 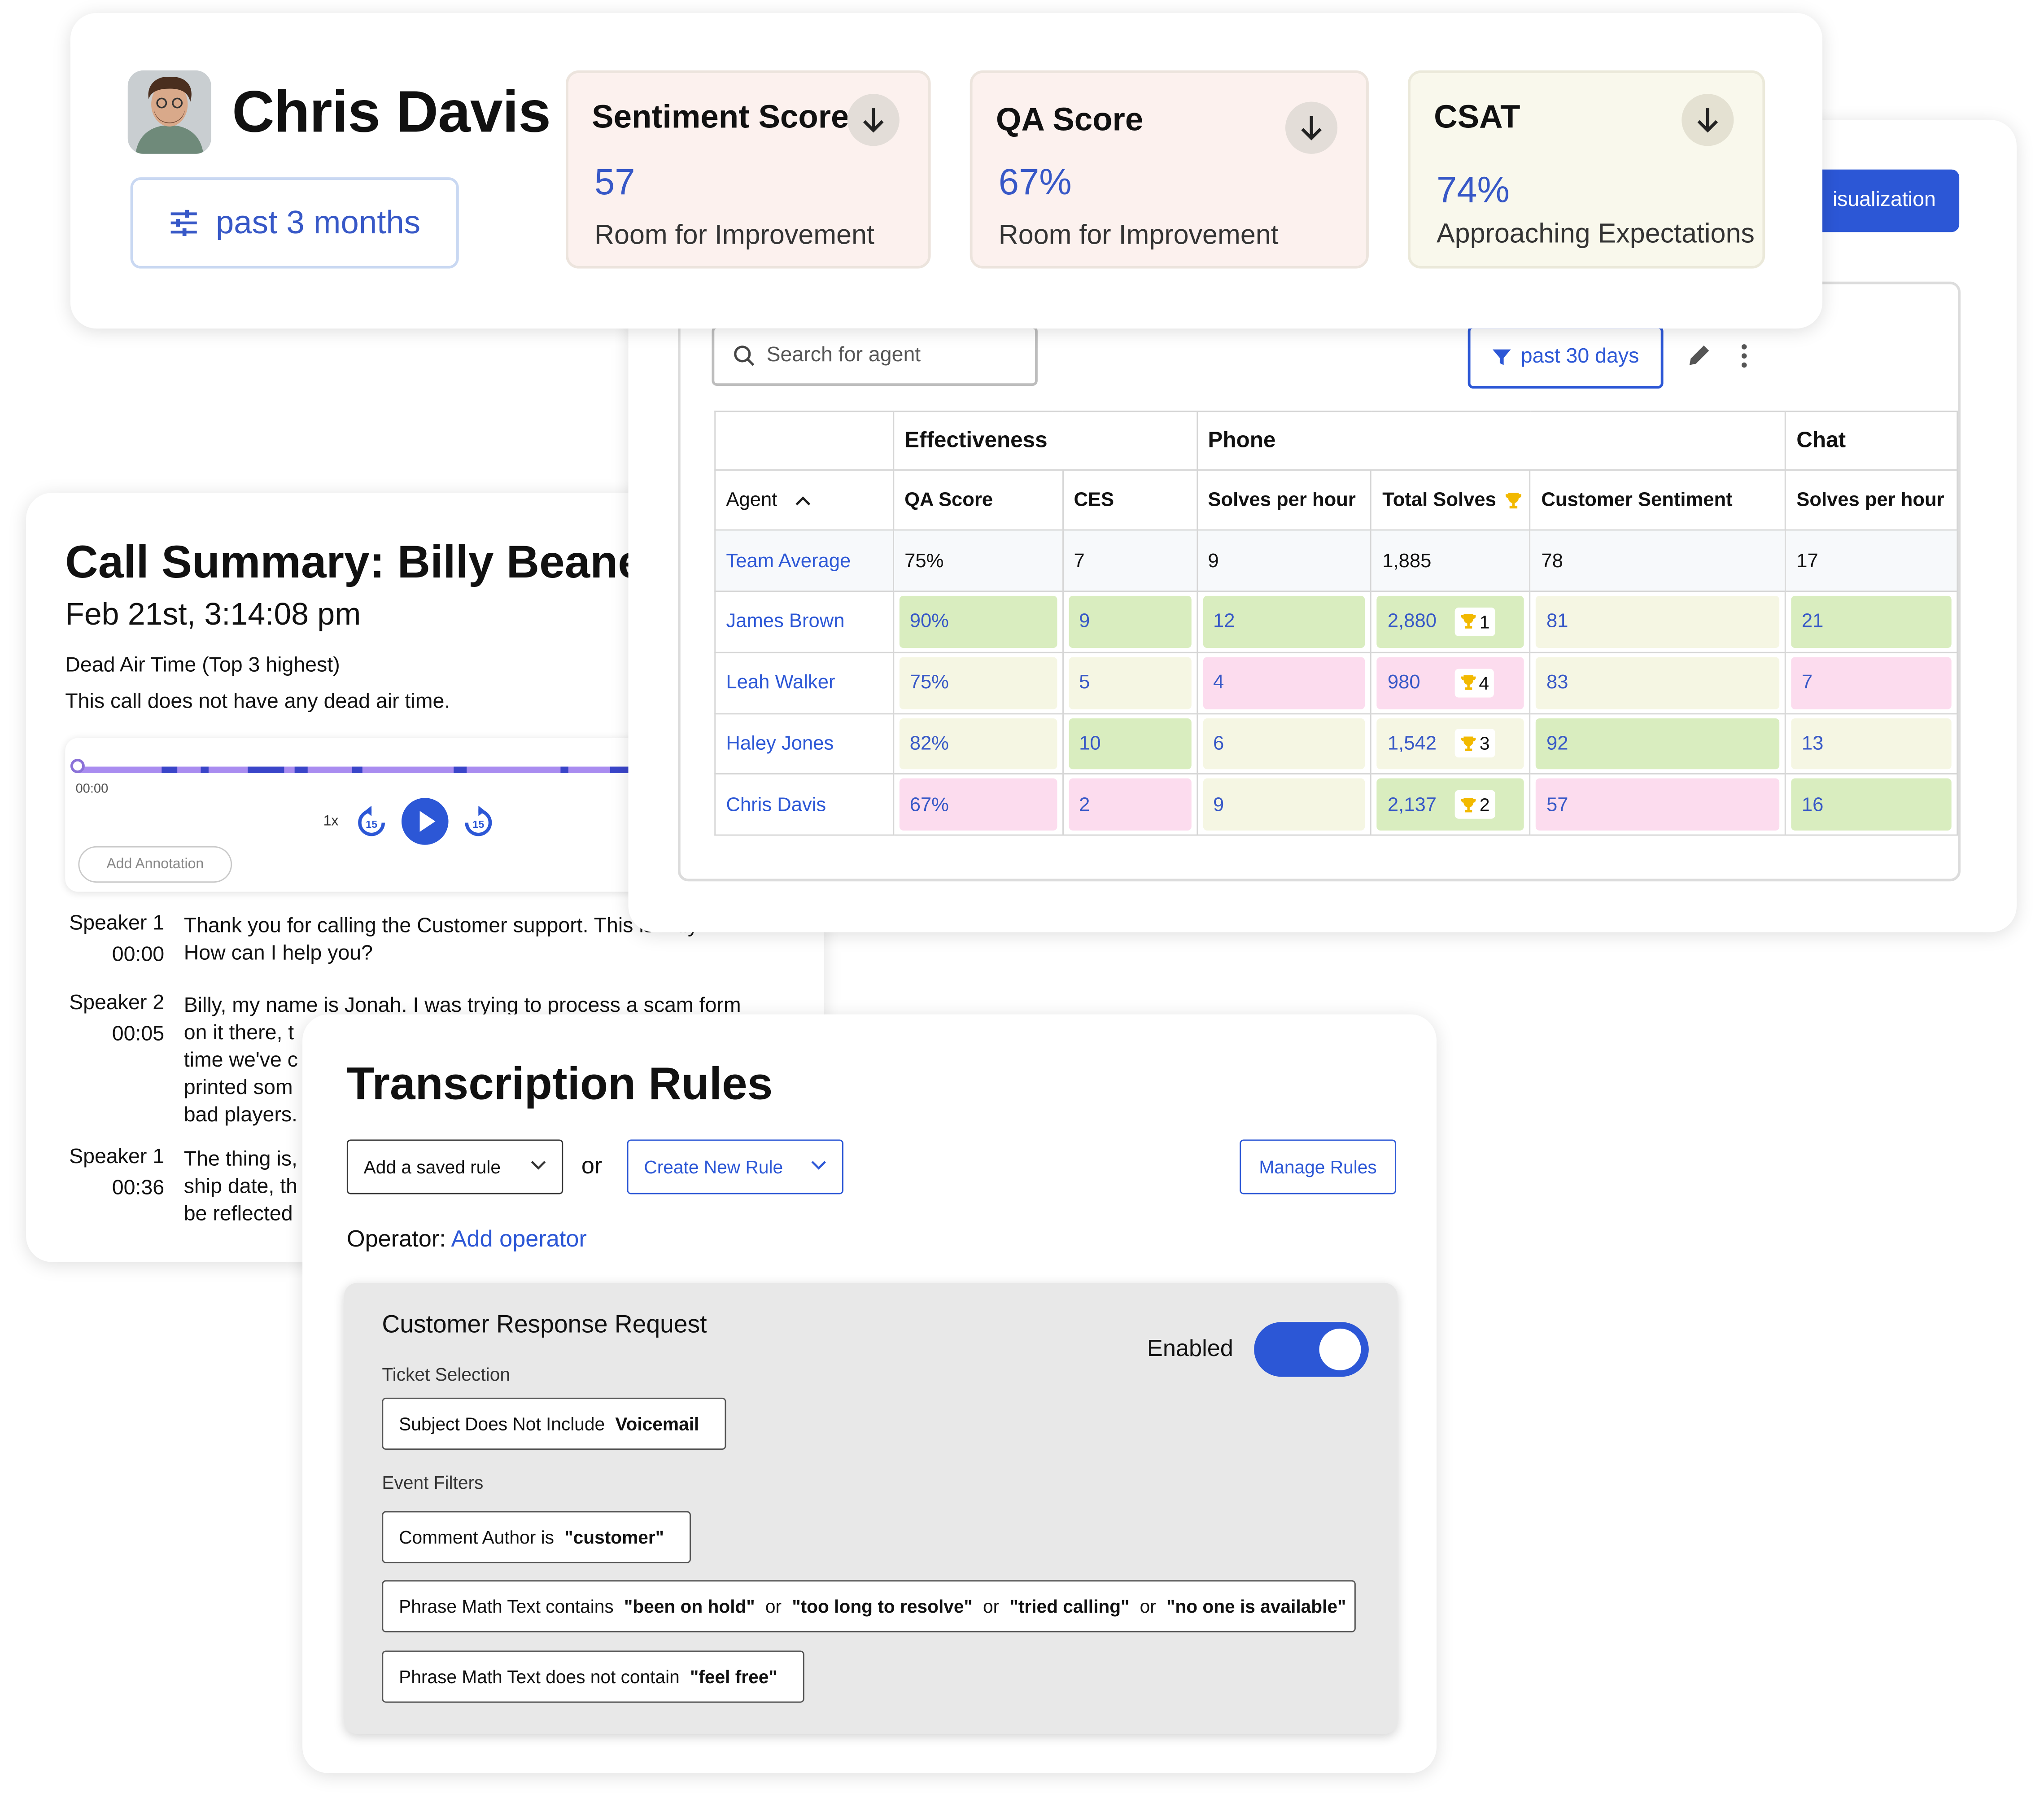 I want to click on rank-badge: 2, so click(x=1475, y=804).